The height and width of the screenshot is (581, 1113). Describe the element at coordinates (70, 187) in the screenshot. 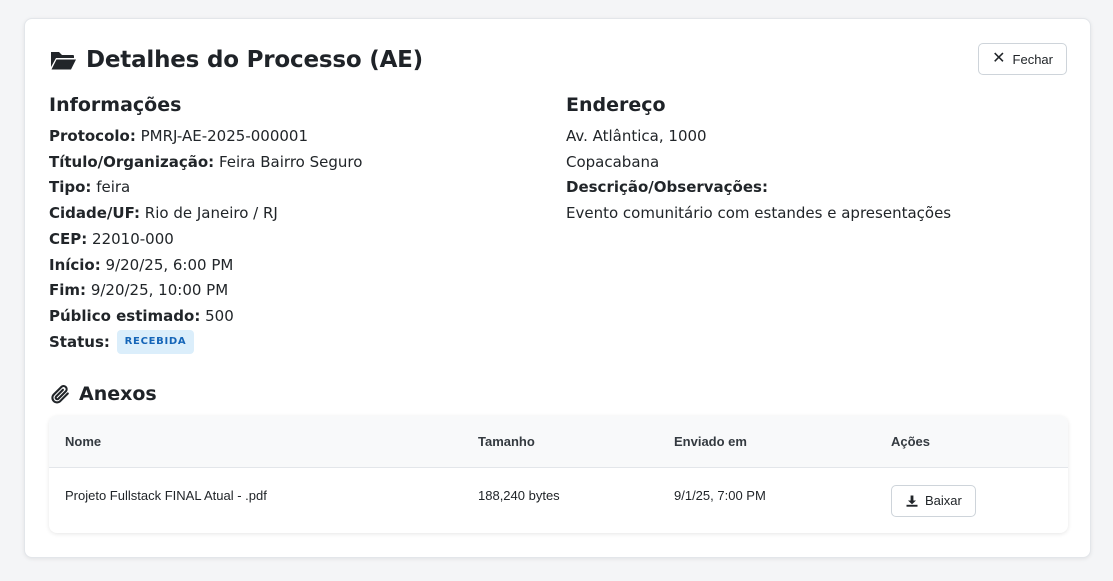

I see `field-label: Tipo:` at that location.